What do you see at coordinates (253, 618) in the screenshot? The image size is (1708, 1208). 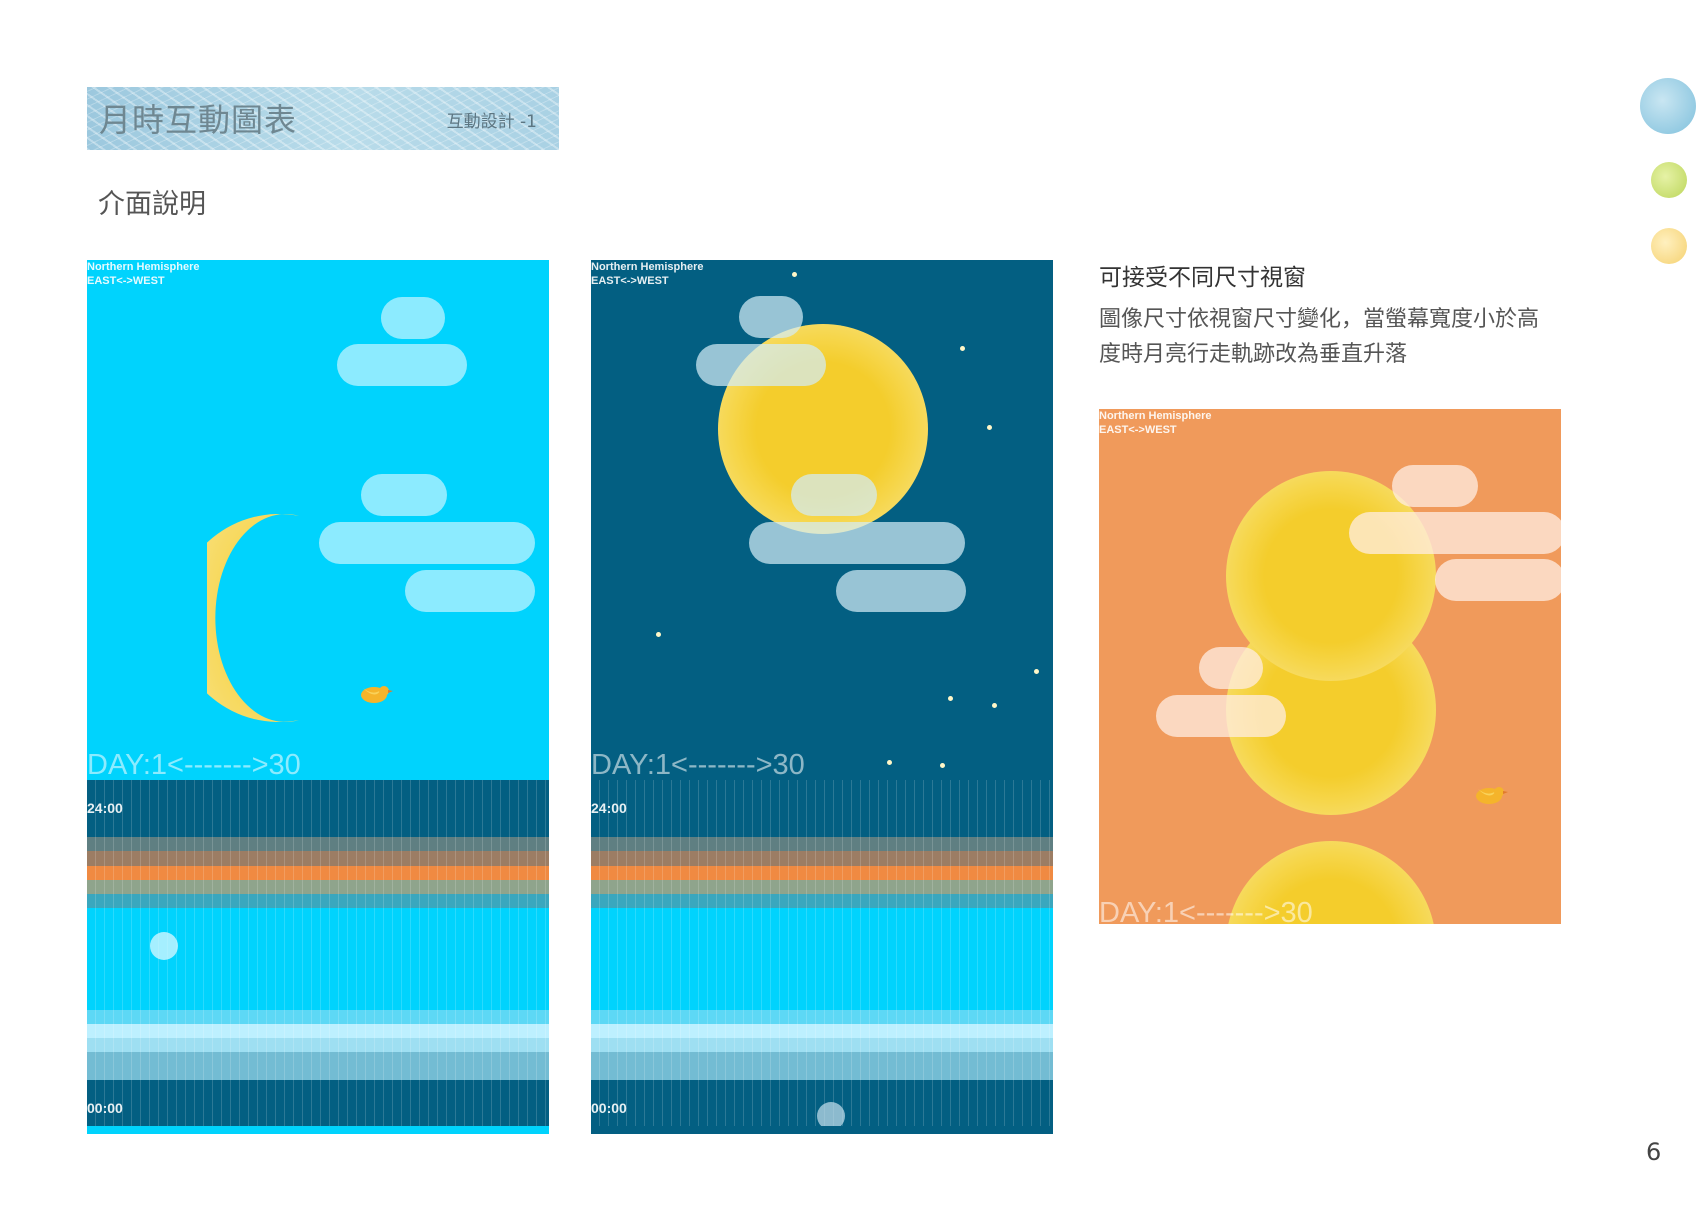 I see `crescent-moon-icon` at bounding box center [253, 618].